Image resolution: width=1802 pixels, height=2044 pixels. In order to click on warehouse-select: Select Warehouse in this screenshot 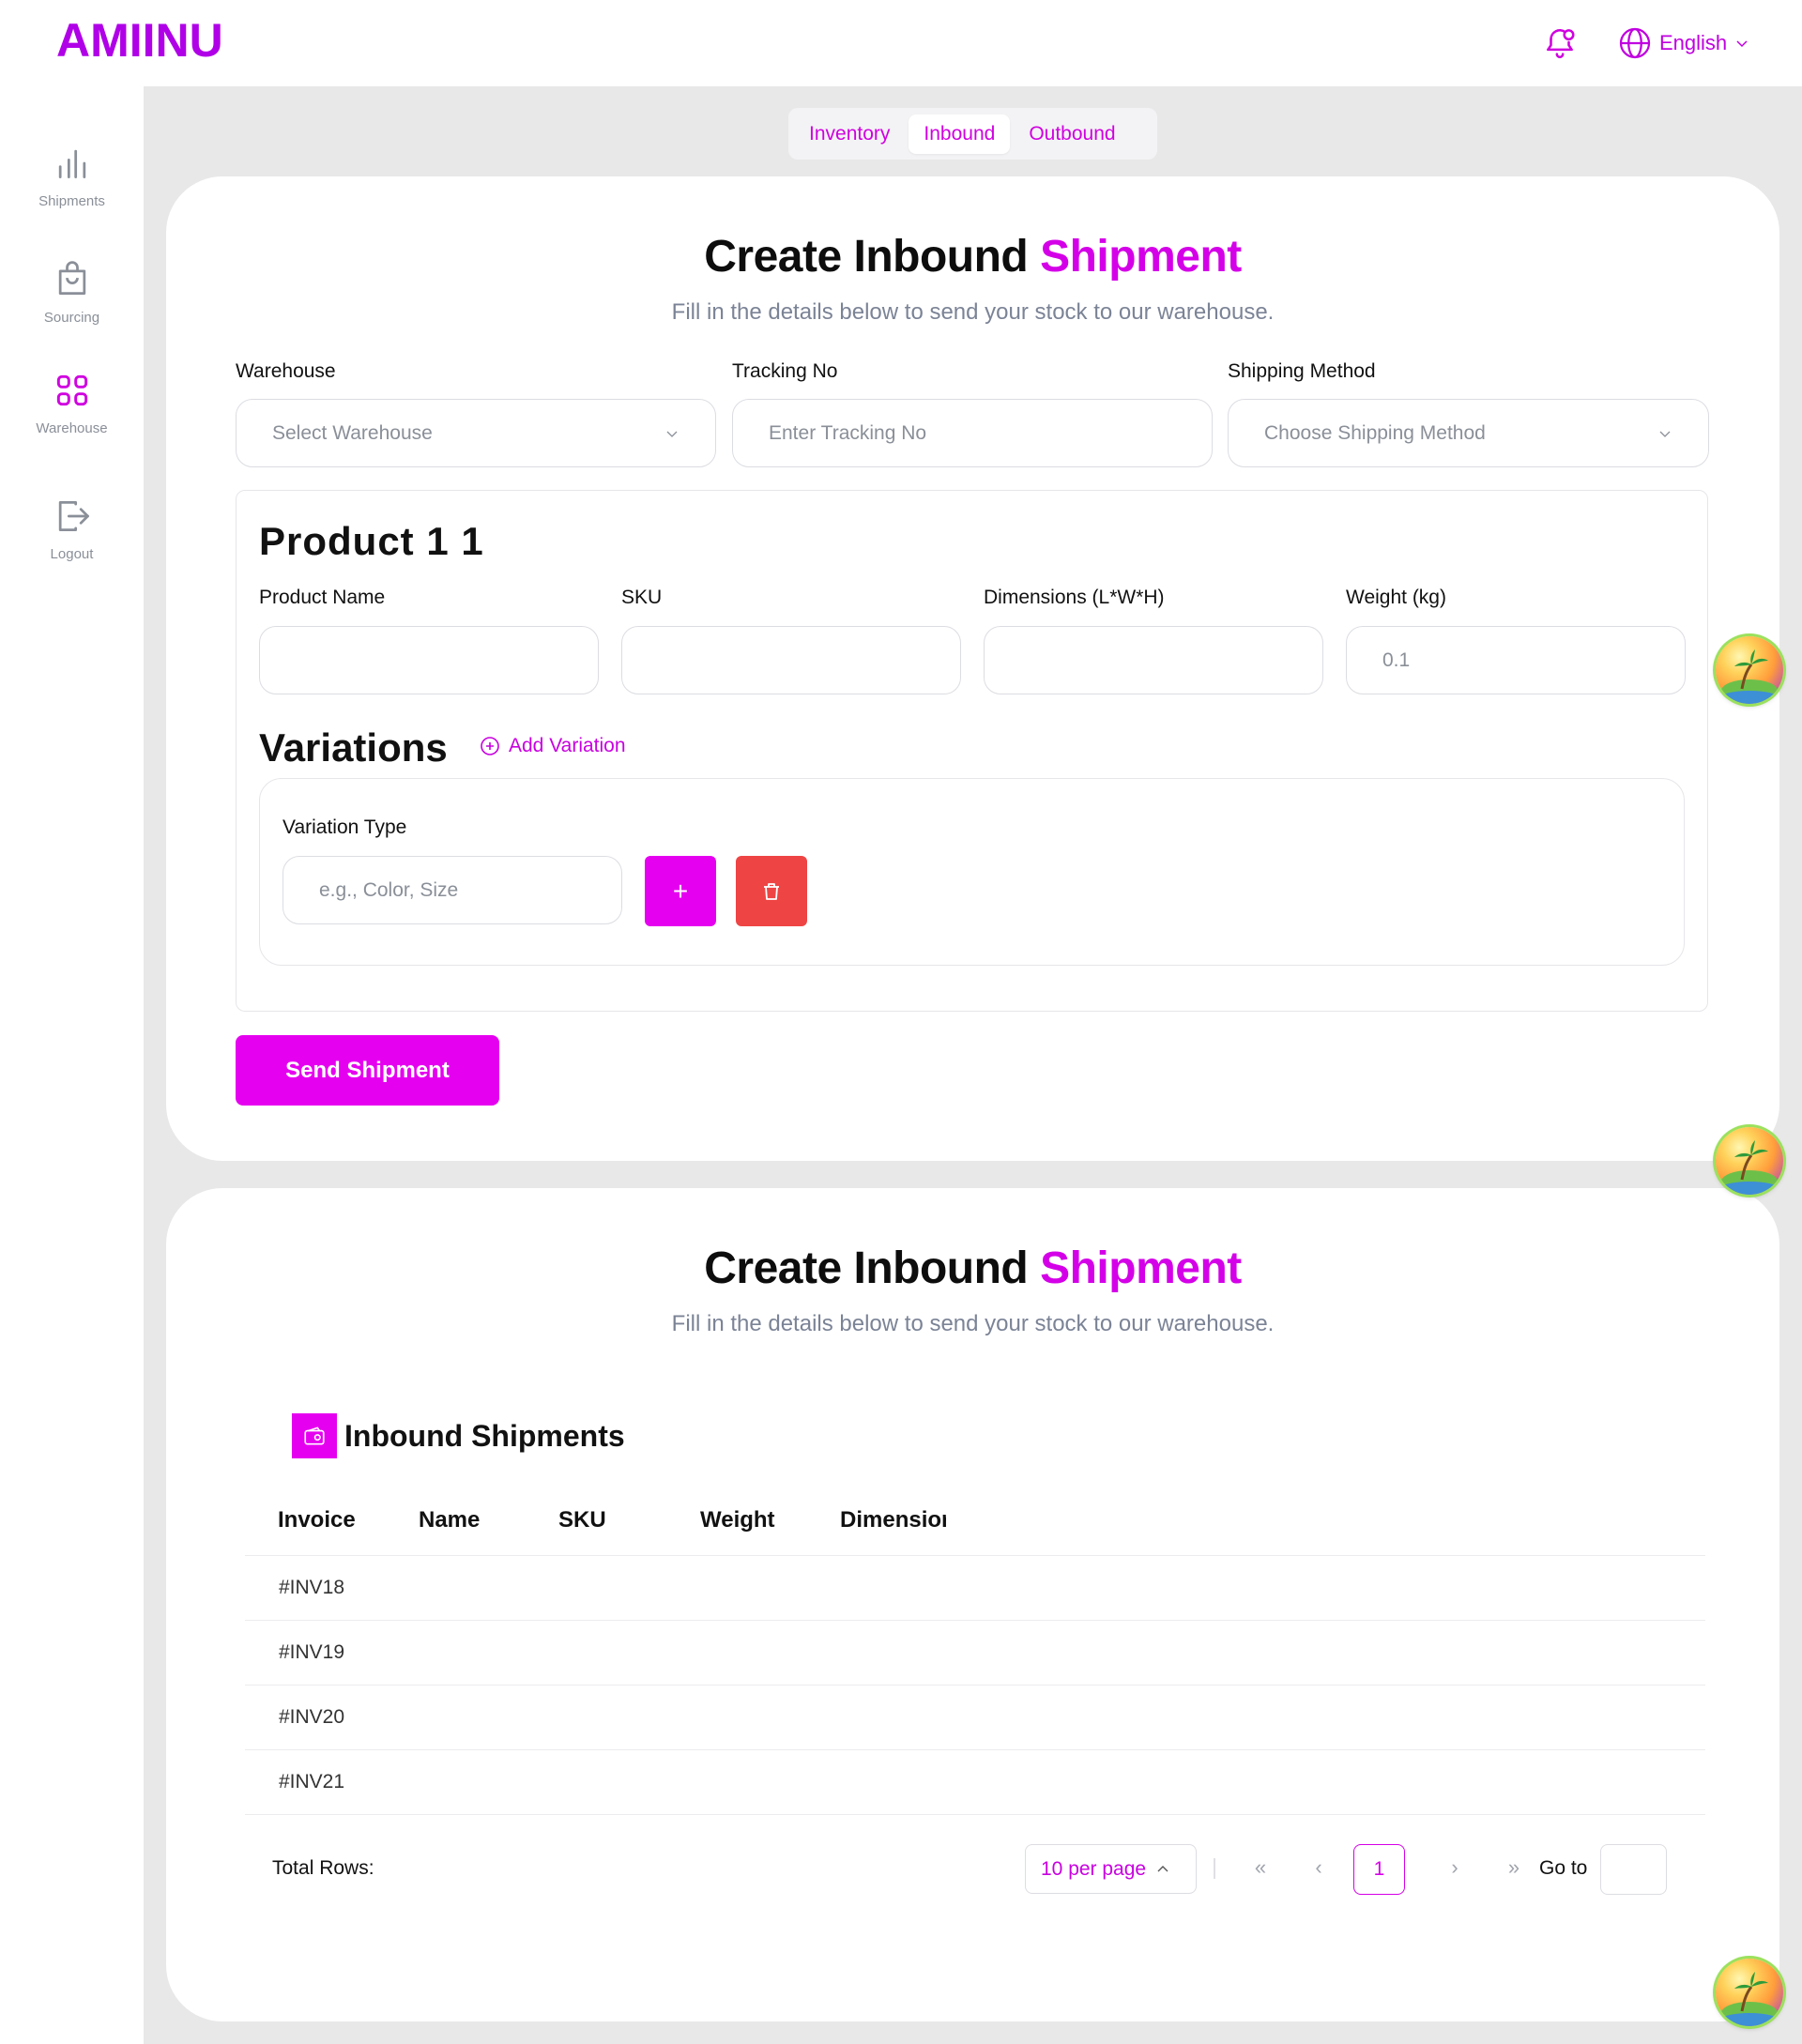, I will do `click(476, 433)`.